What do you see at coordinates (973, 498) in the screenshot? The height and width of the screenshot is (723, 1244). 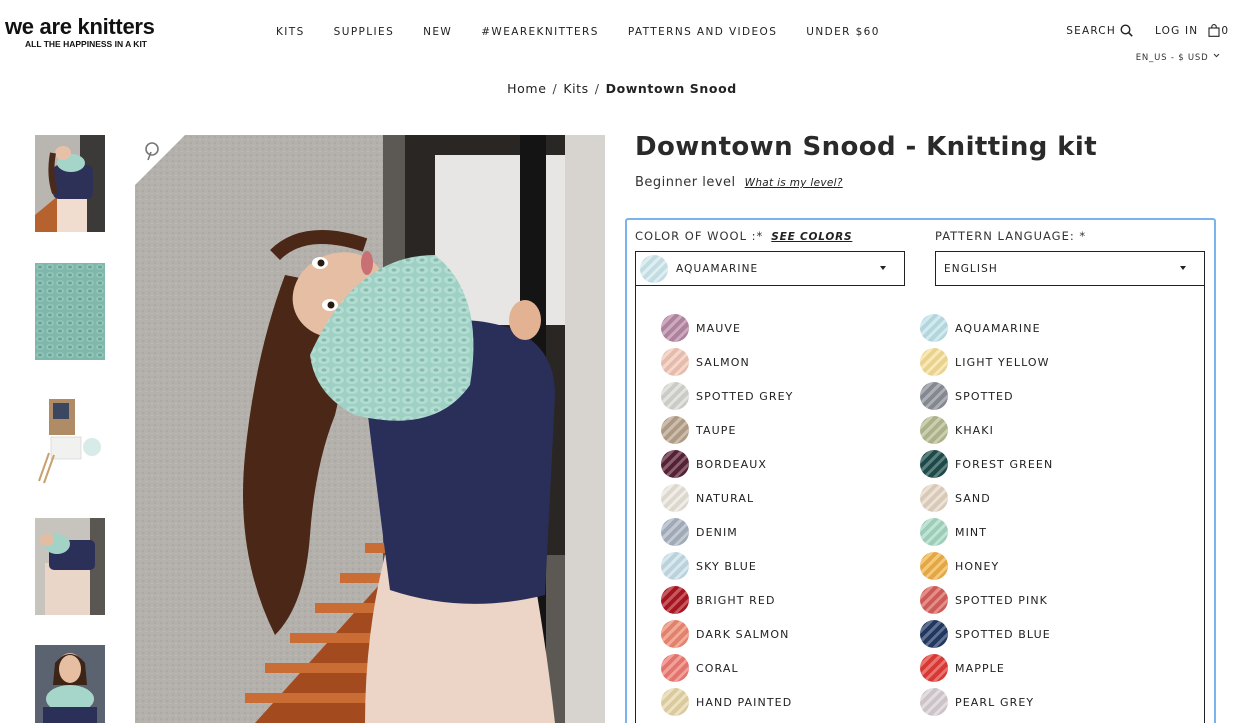 I see `color-option-label: SAND` at bounding box center [973, 498].